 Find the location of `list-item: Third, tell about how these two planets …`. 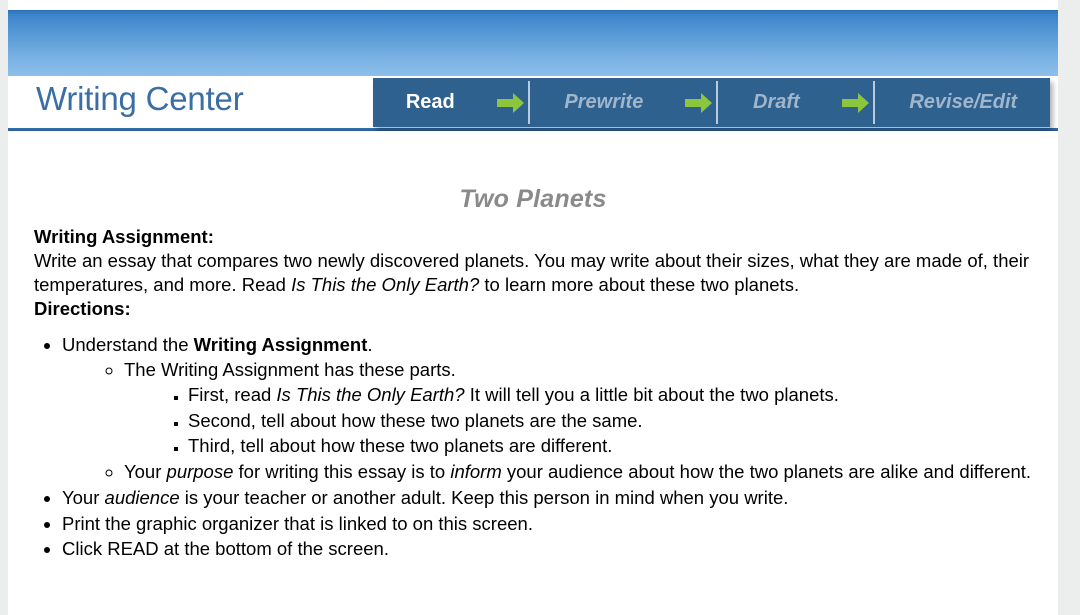

list-item: Third, tell about how these two planets … is located at coordinates (623, 446).